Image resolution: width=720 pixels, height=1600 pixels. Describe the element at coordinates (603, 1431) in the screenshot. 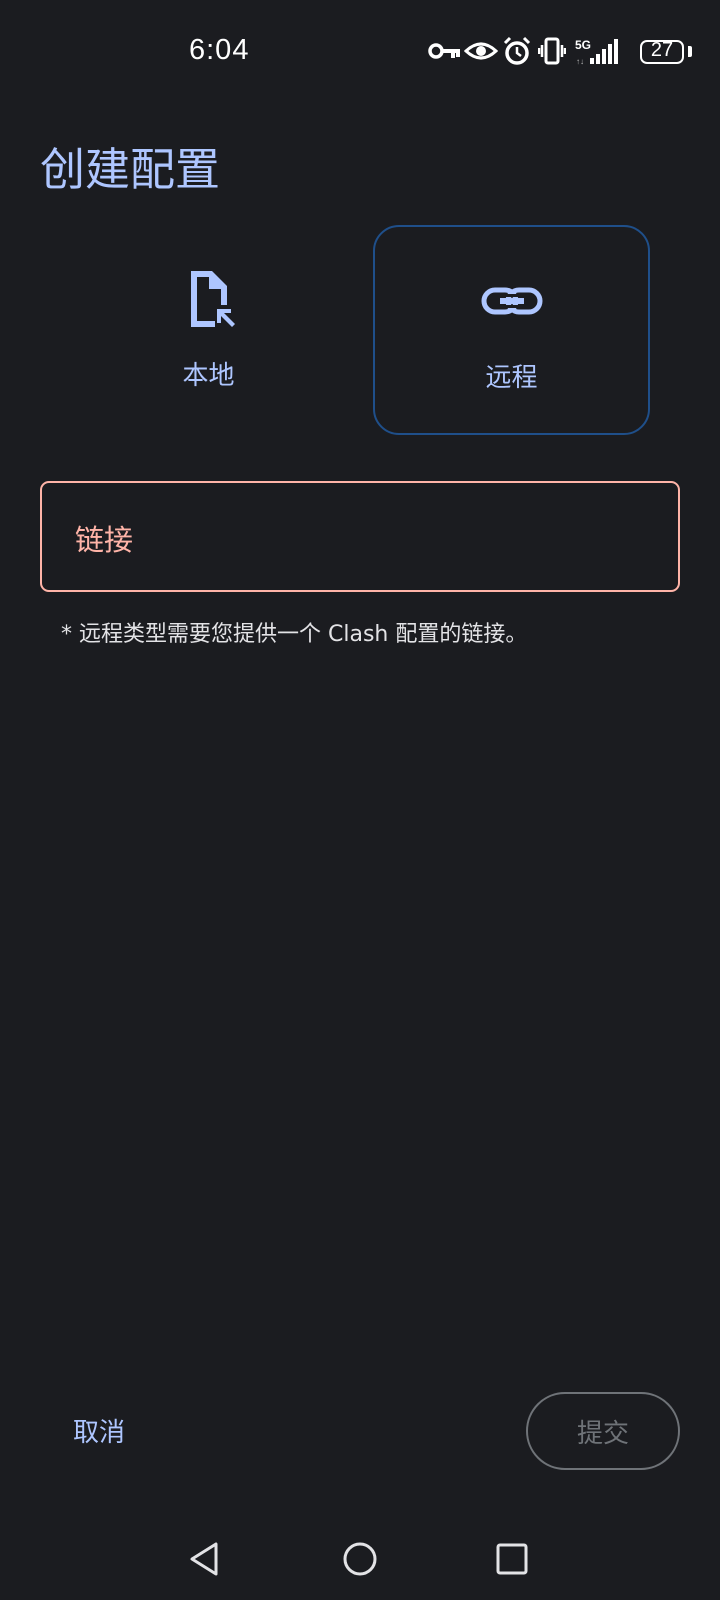

I see `submit-button: 提交` at that location.